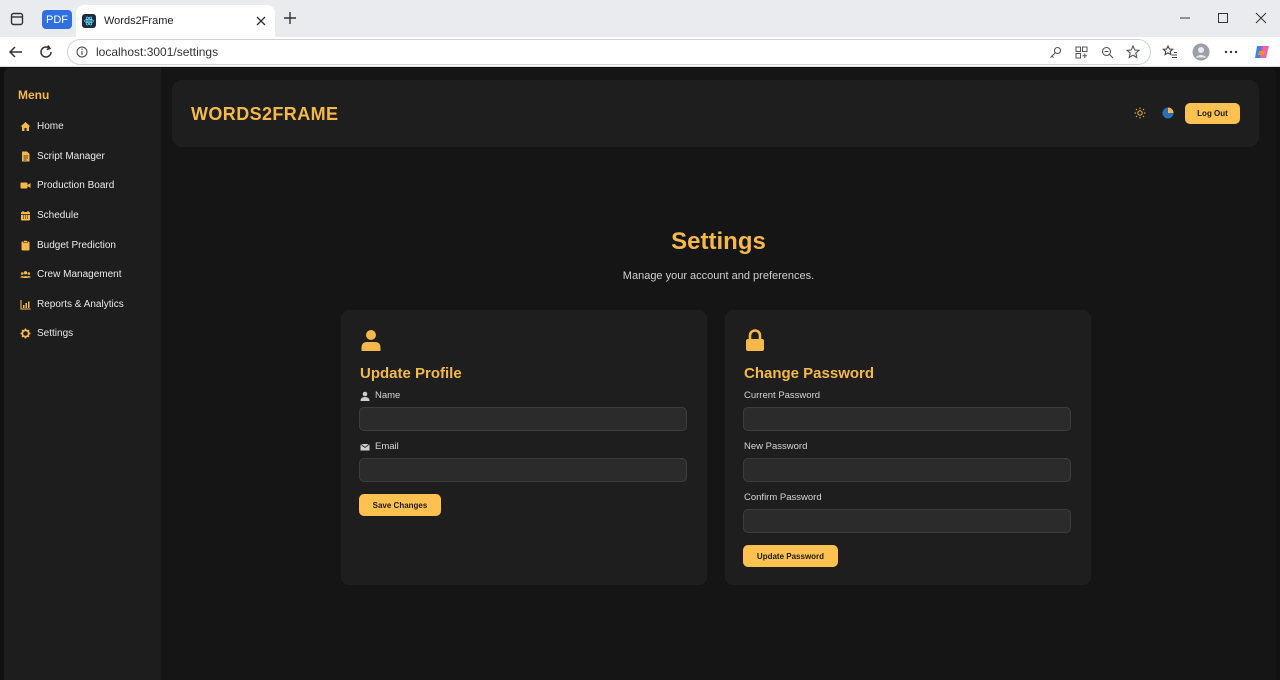  I want to click on email-label: Email, so click(379, 446).